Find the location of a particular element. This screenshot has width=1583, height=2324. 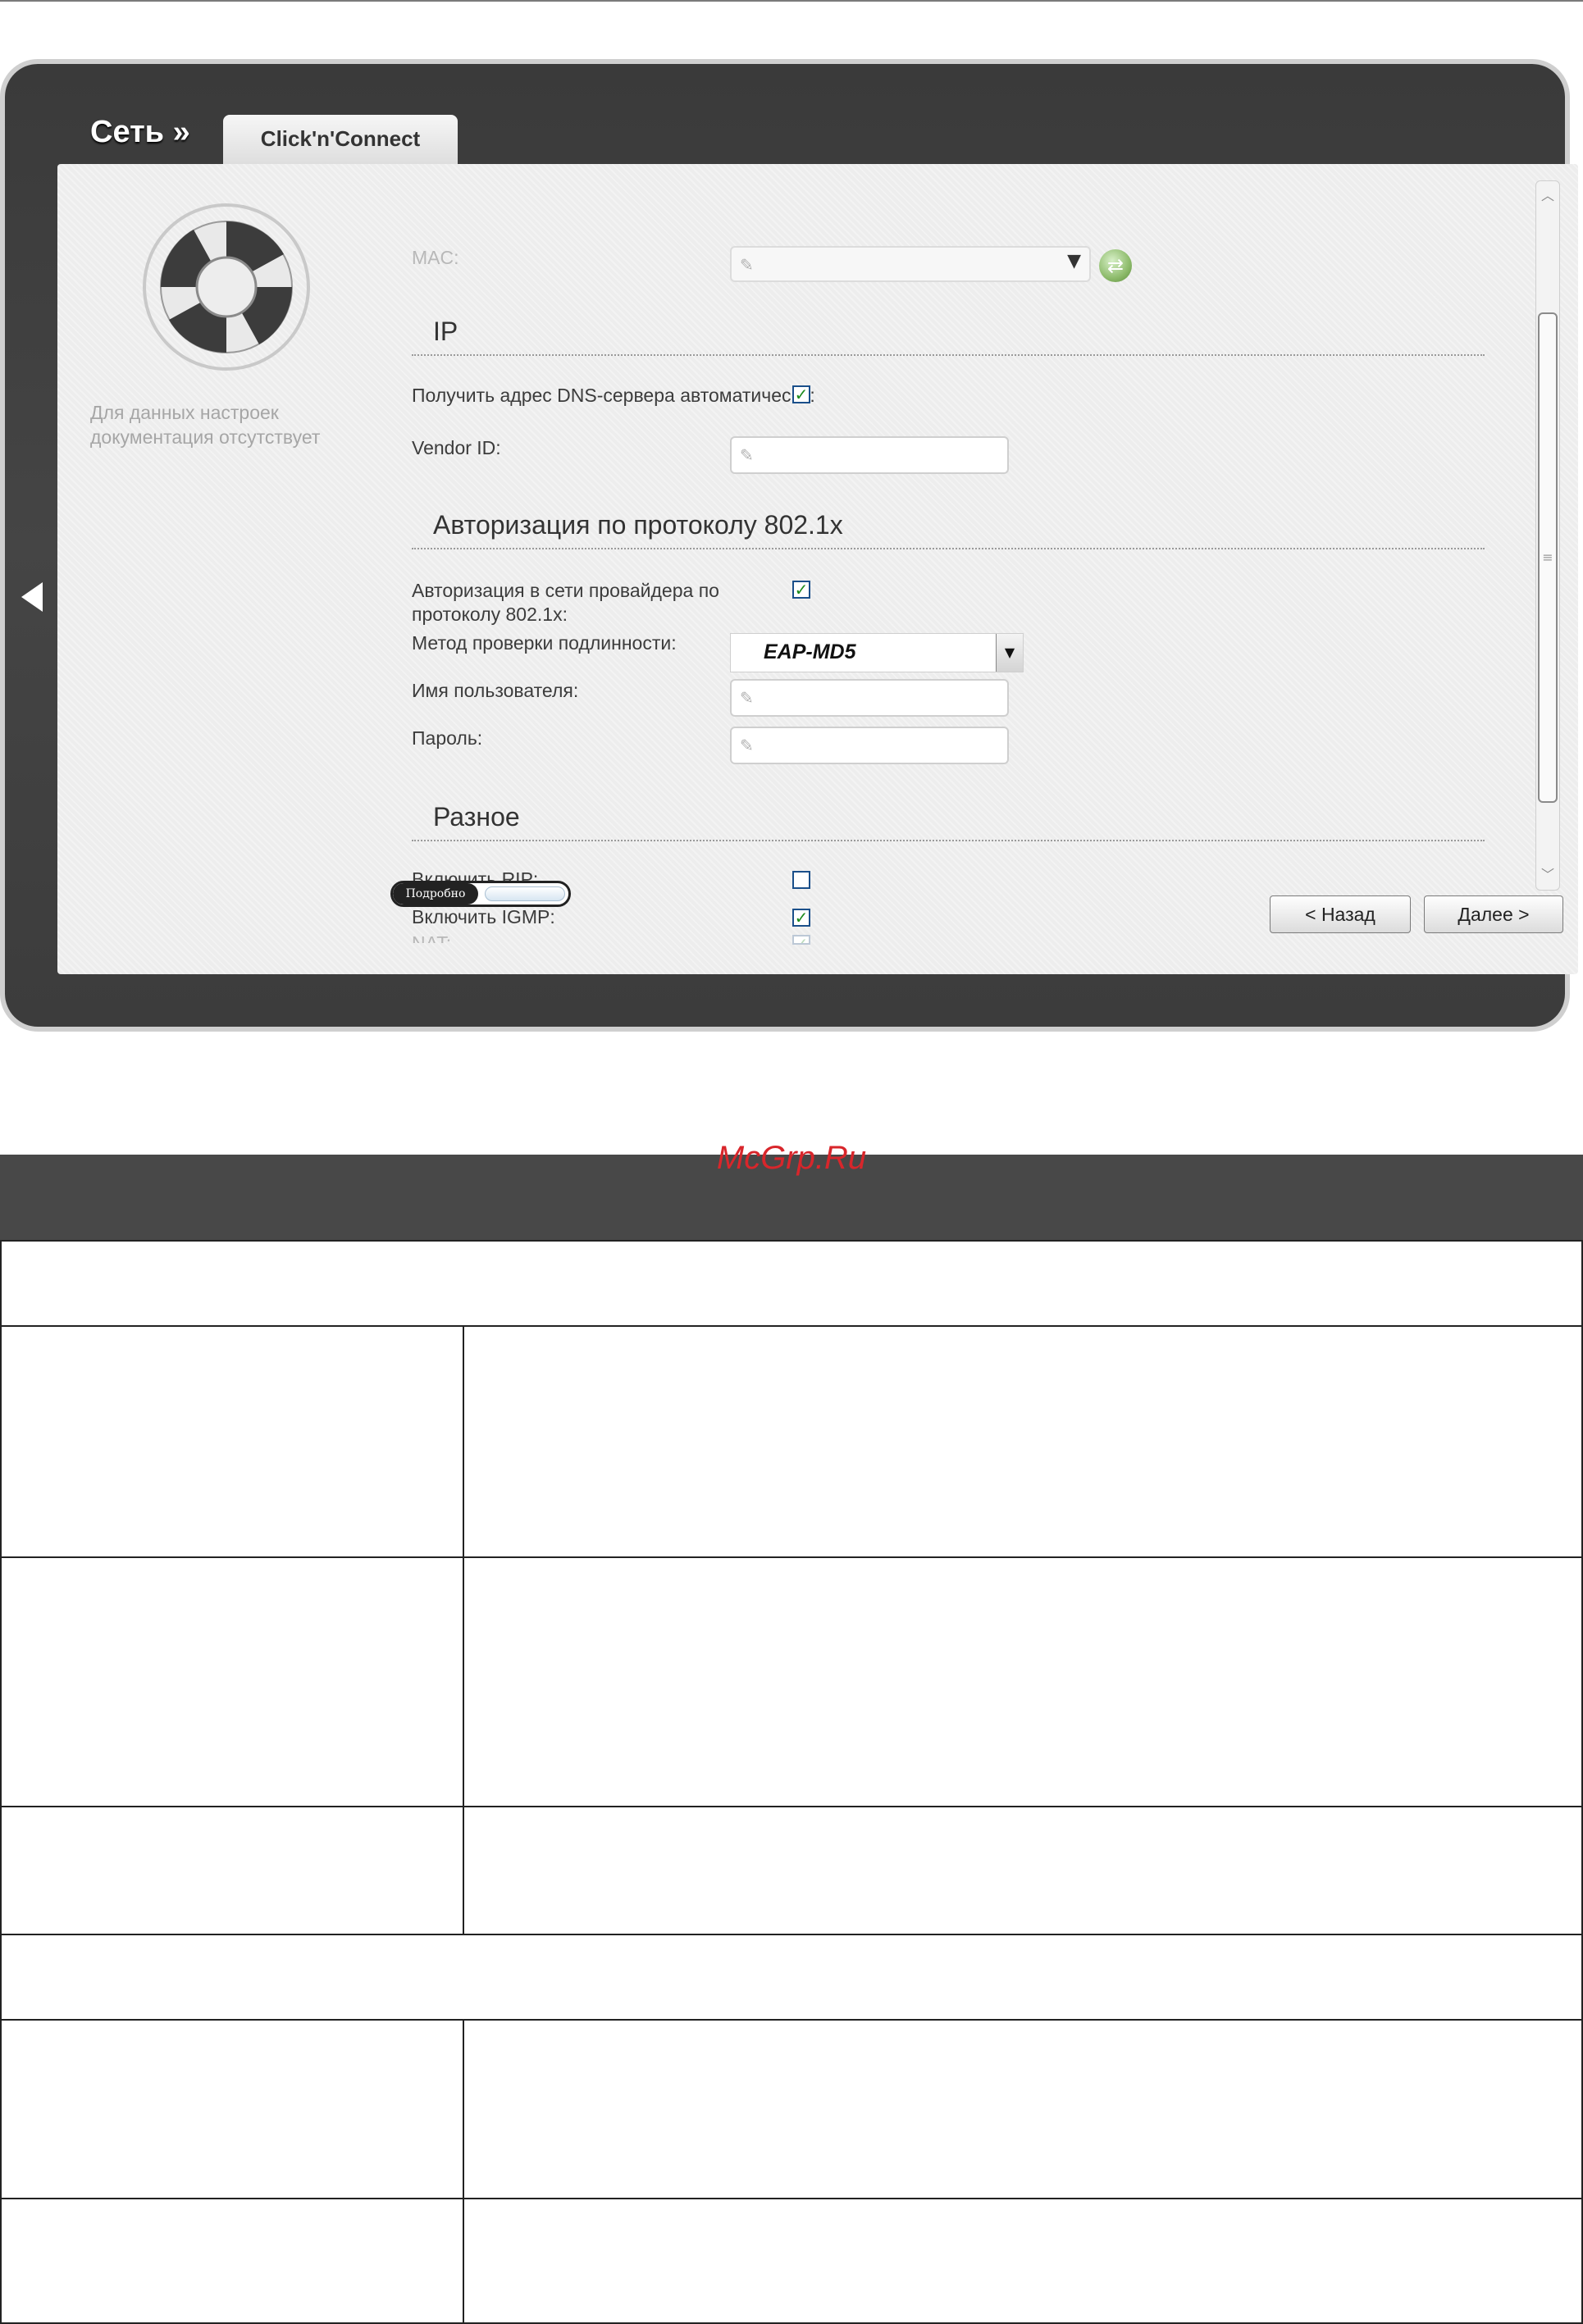

mac-label: MAC: is located at coordinates (435, 257).